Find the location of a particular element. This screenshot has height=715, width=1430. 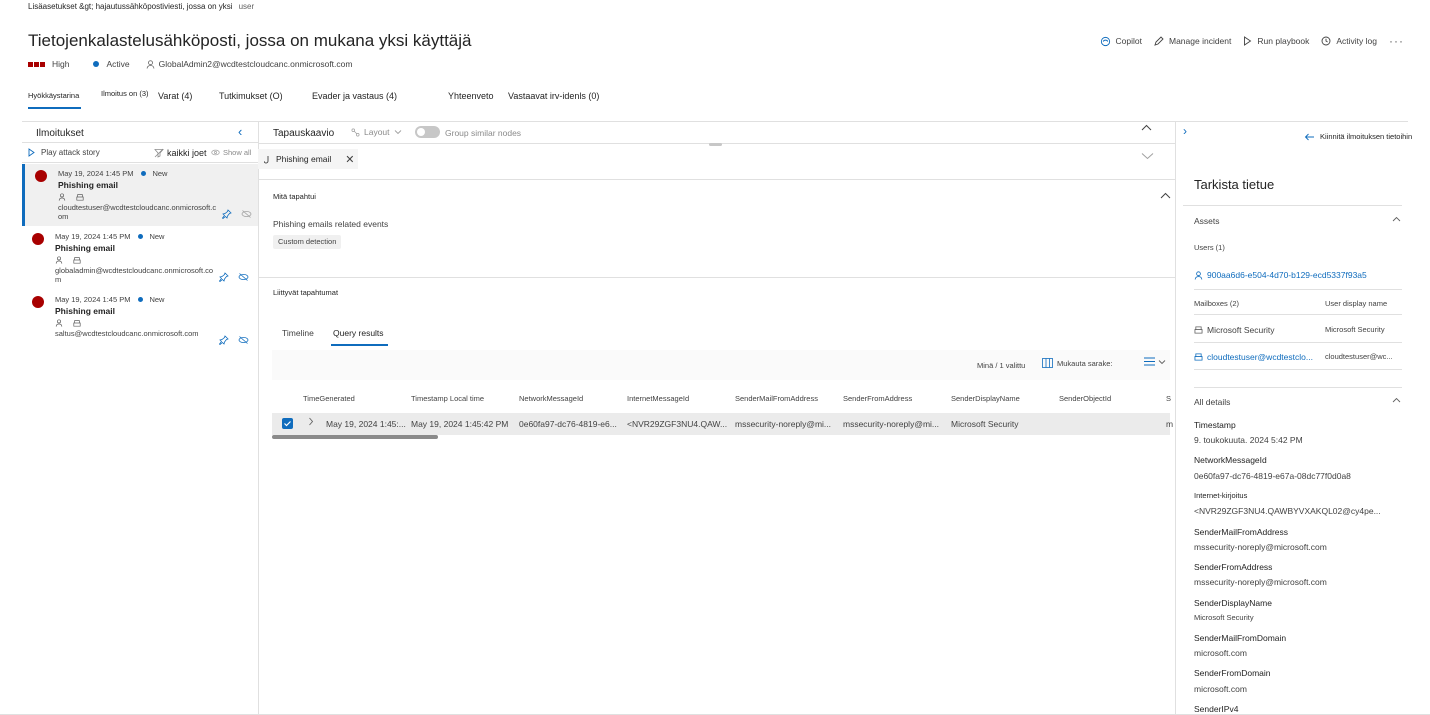

show-all-button: Show all is located at coordinates (231, 152).